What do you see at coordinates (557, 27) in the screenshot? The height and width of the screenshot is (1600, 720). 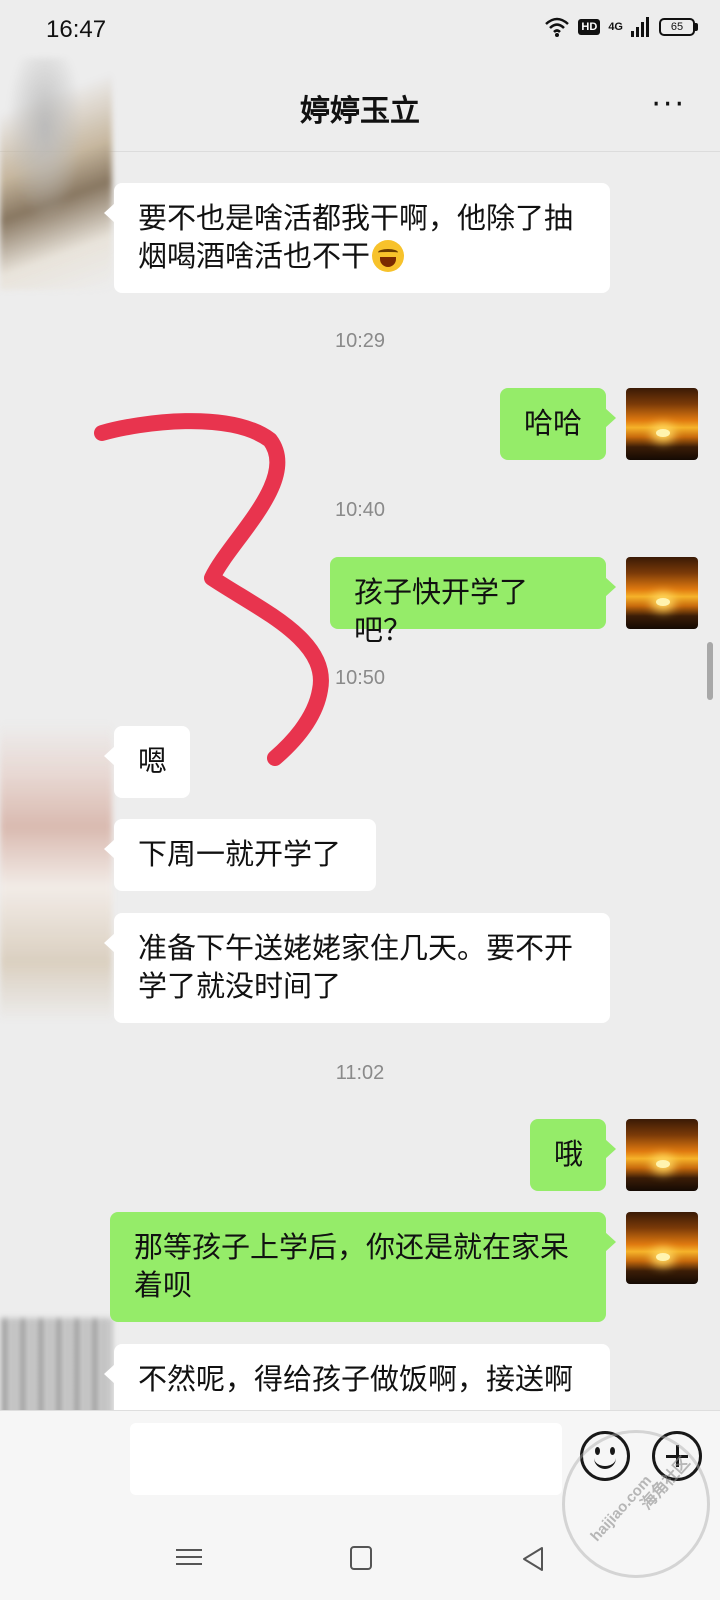 I see `wifi-icon` at bounding box center [557, 27].